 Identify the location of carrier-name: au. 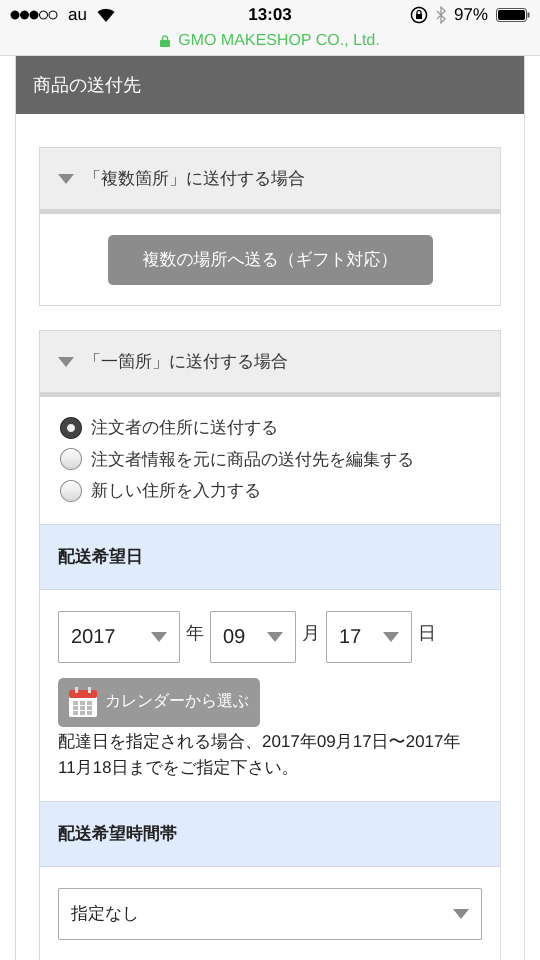
(77, 15).